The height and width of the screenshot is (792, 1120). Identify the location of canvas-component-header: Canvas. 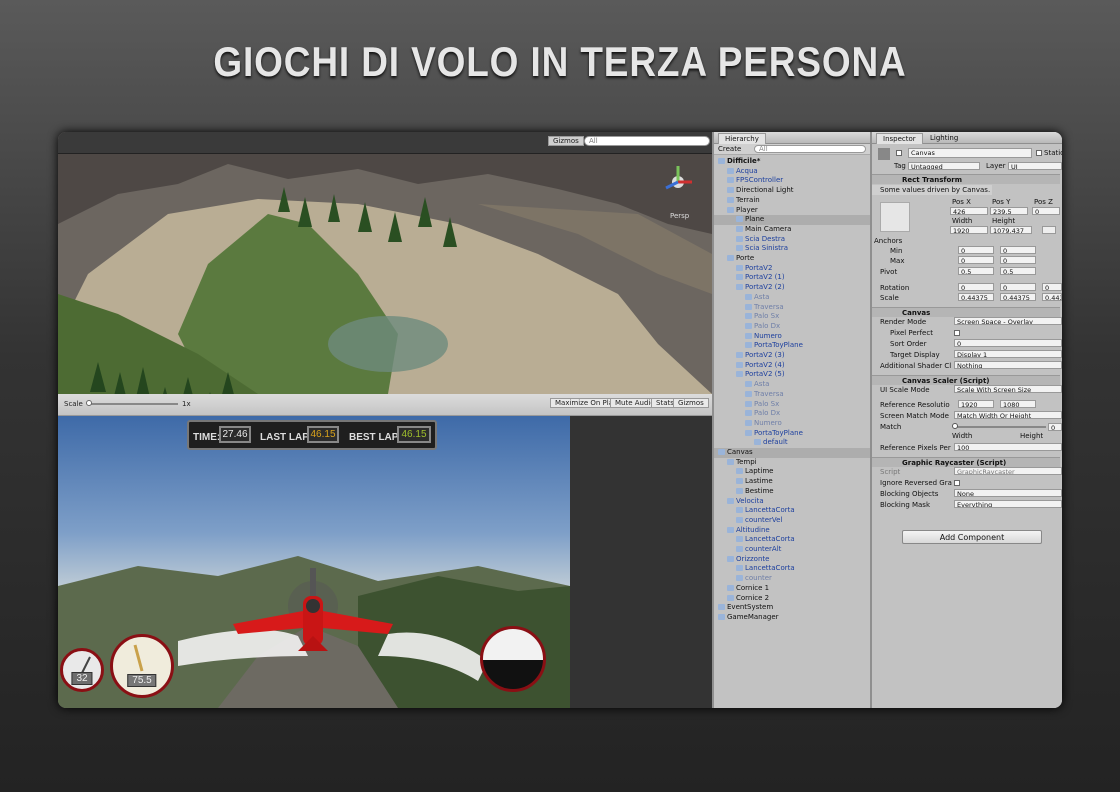
(966, 312).